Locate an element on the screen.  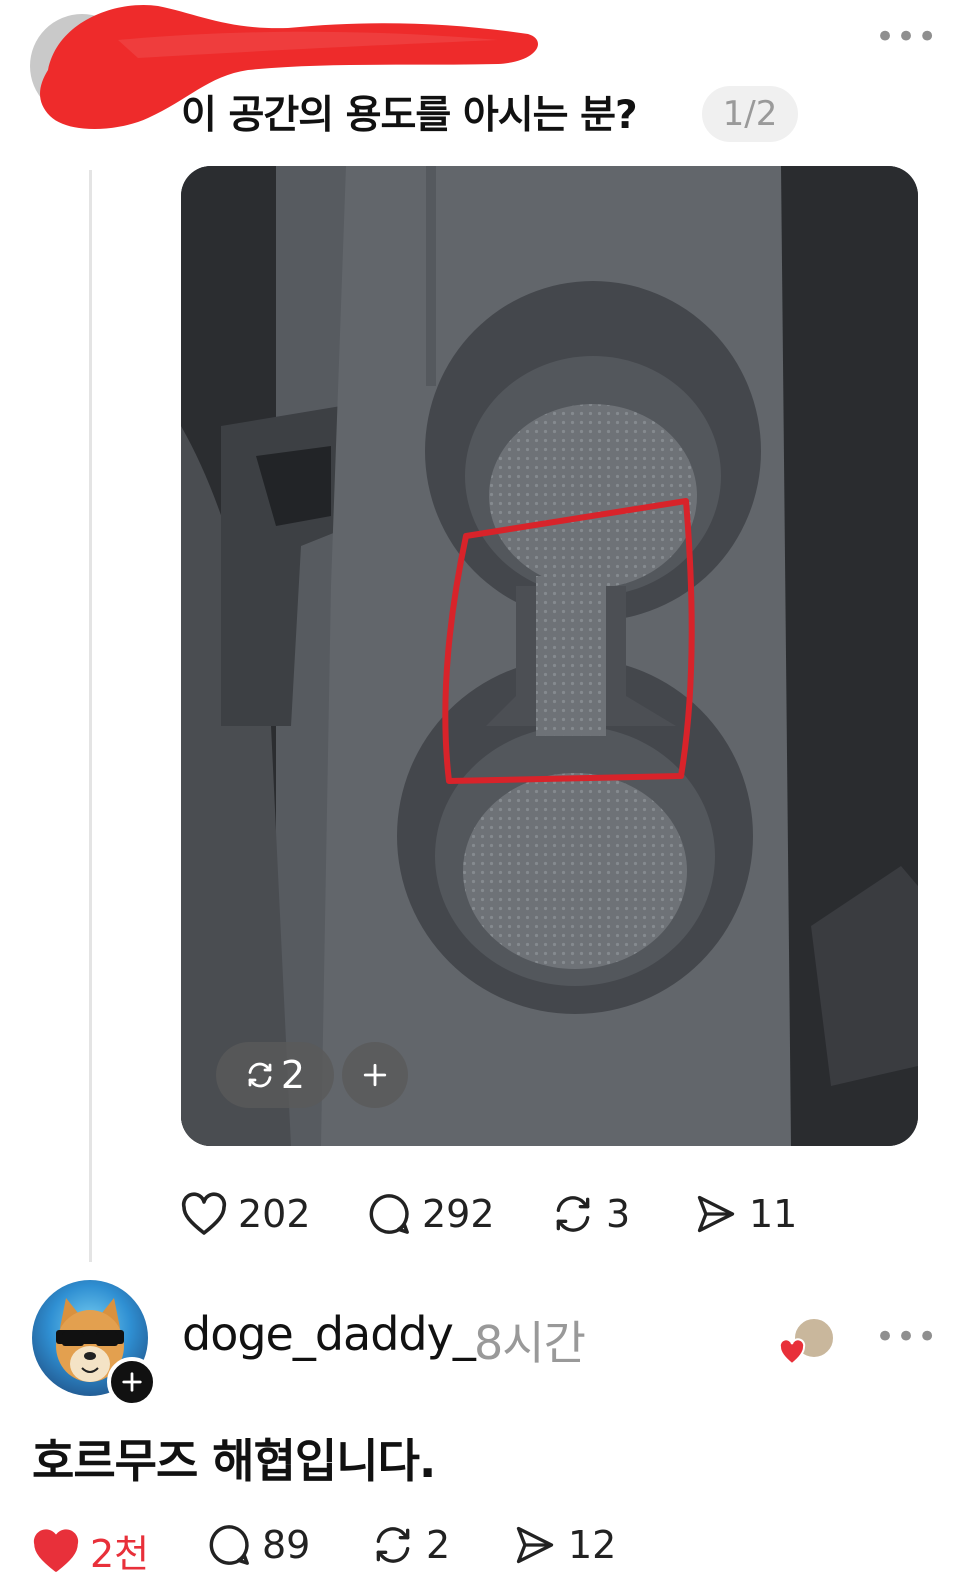
comment-button: 292 is located at coordinates (430, 1214).